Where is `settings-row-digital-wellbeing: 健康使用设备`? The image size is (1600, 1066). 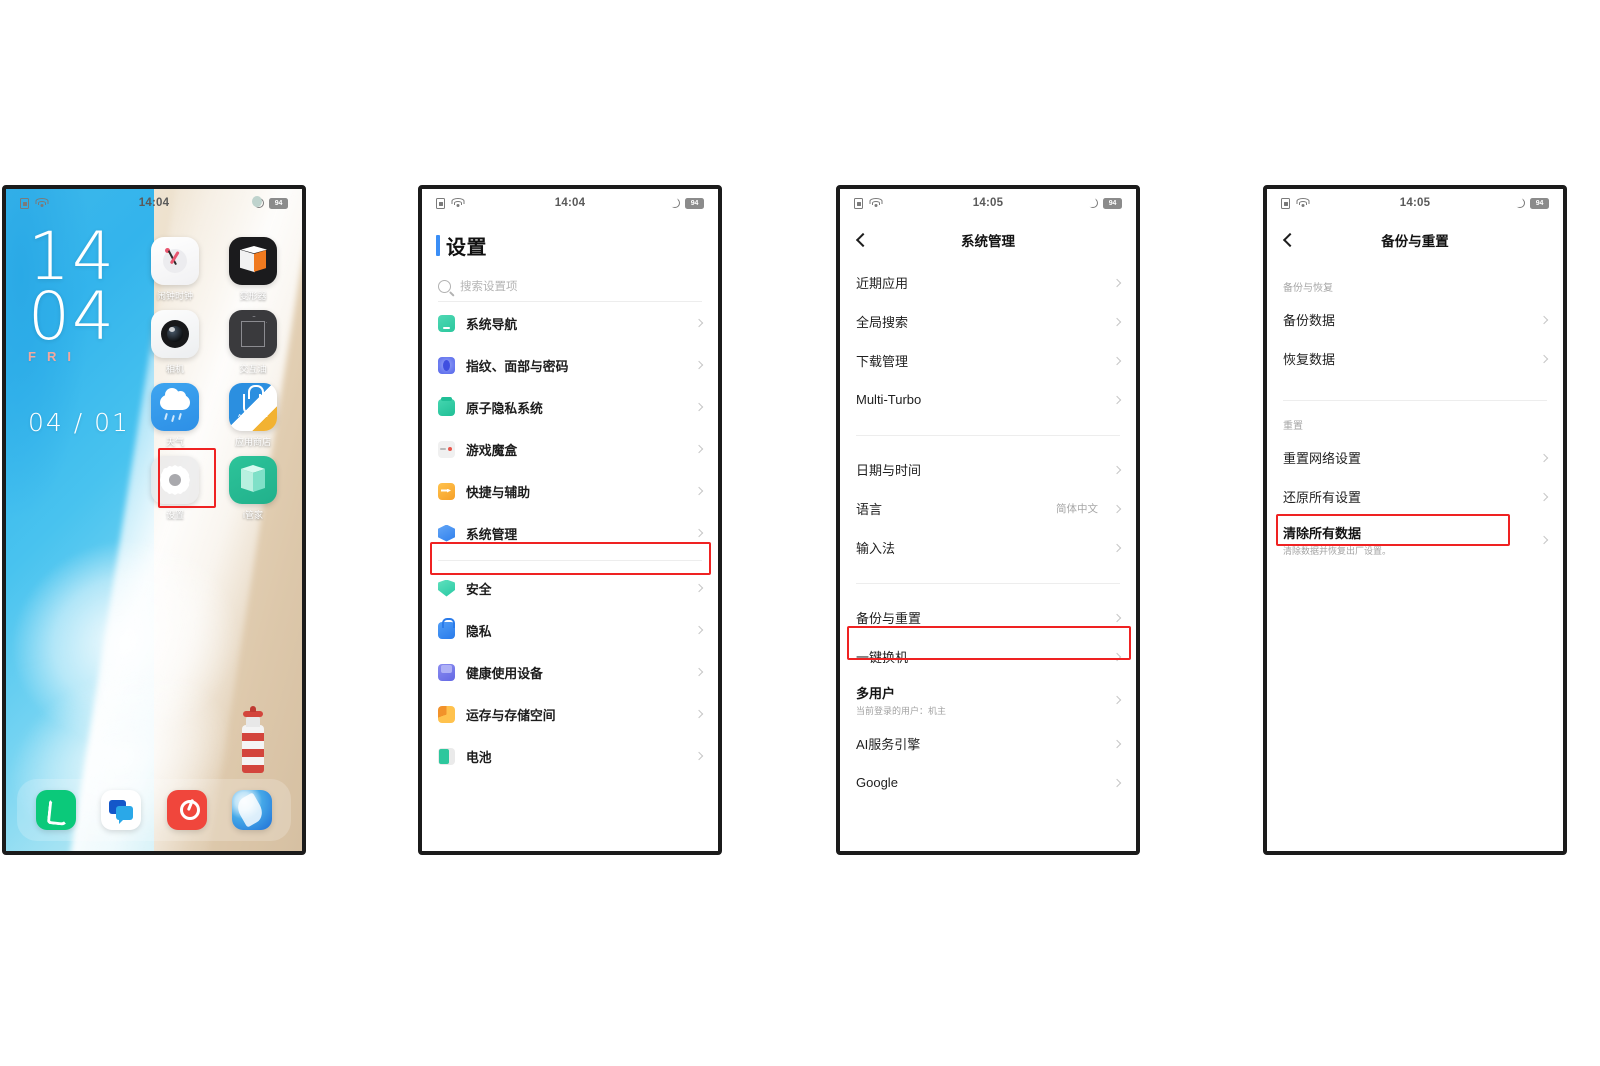 settings-row-digital-wellbeing: 健康使用设备 is located at coordinates (571, 672).